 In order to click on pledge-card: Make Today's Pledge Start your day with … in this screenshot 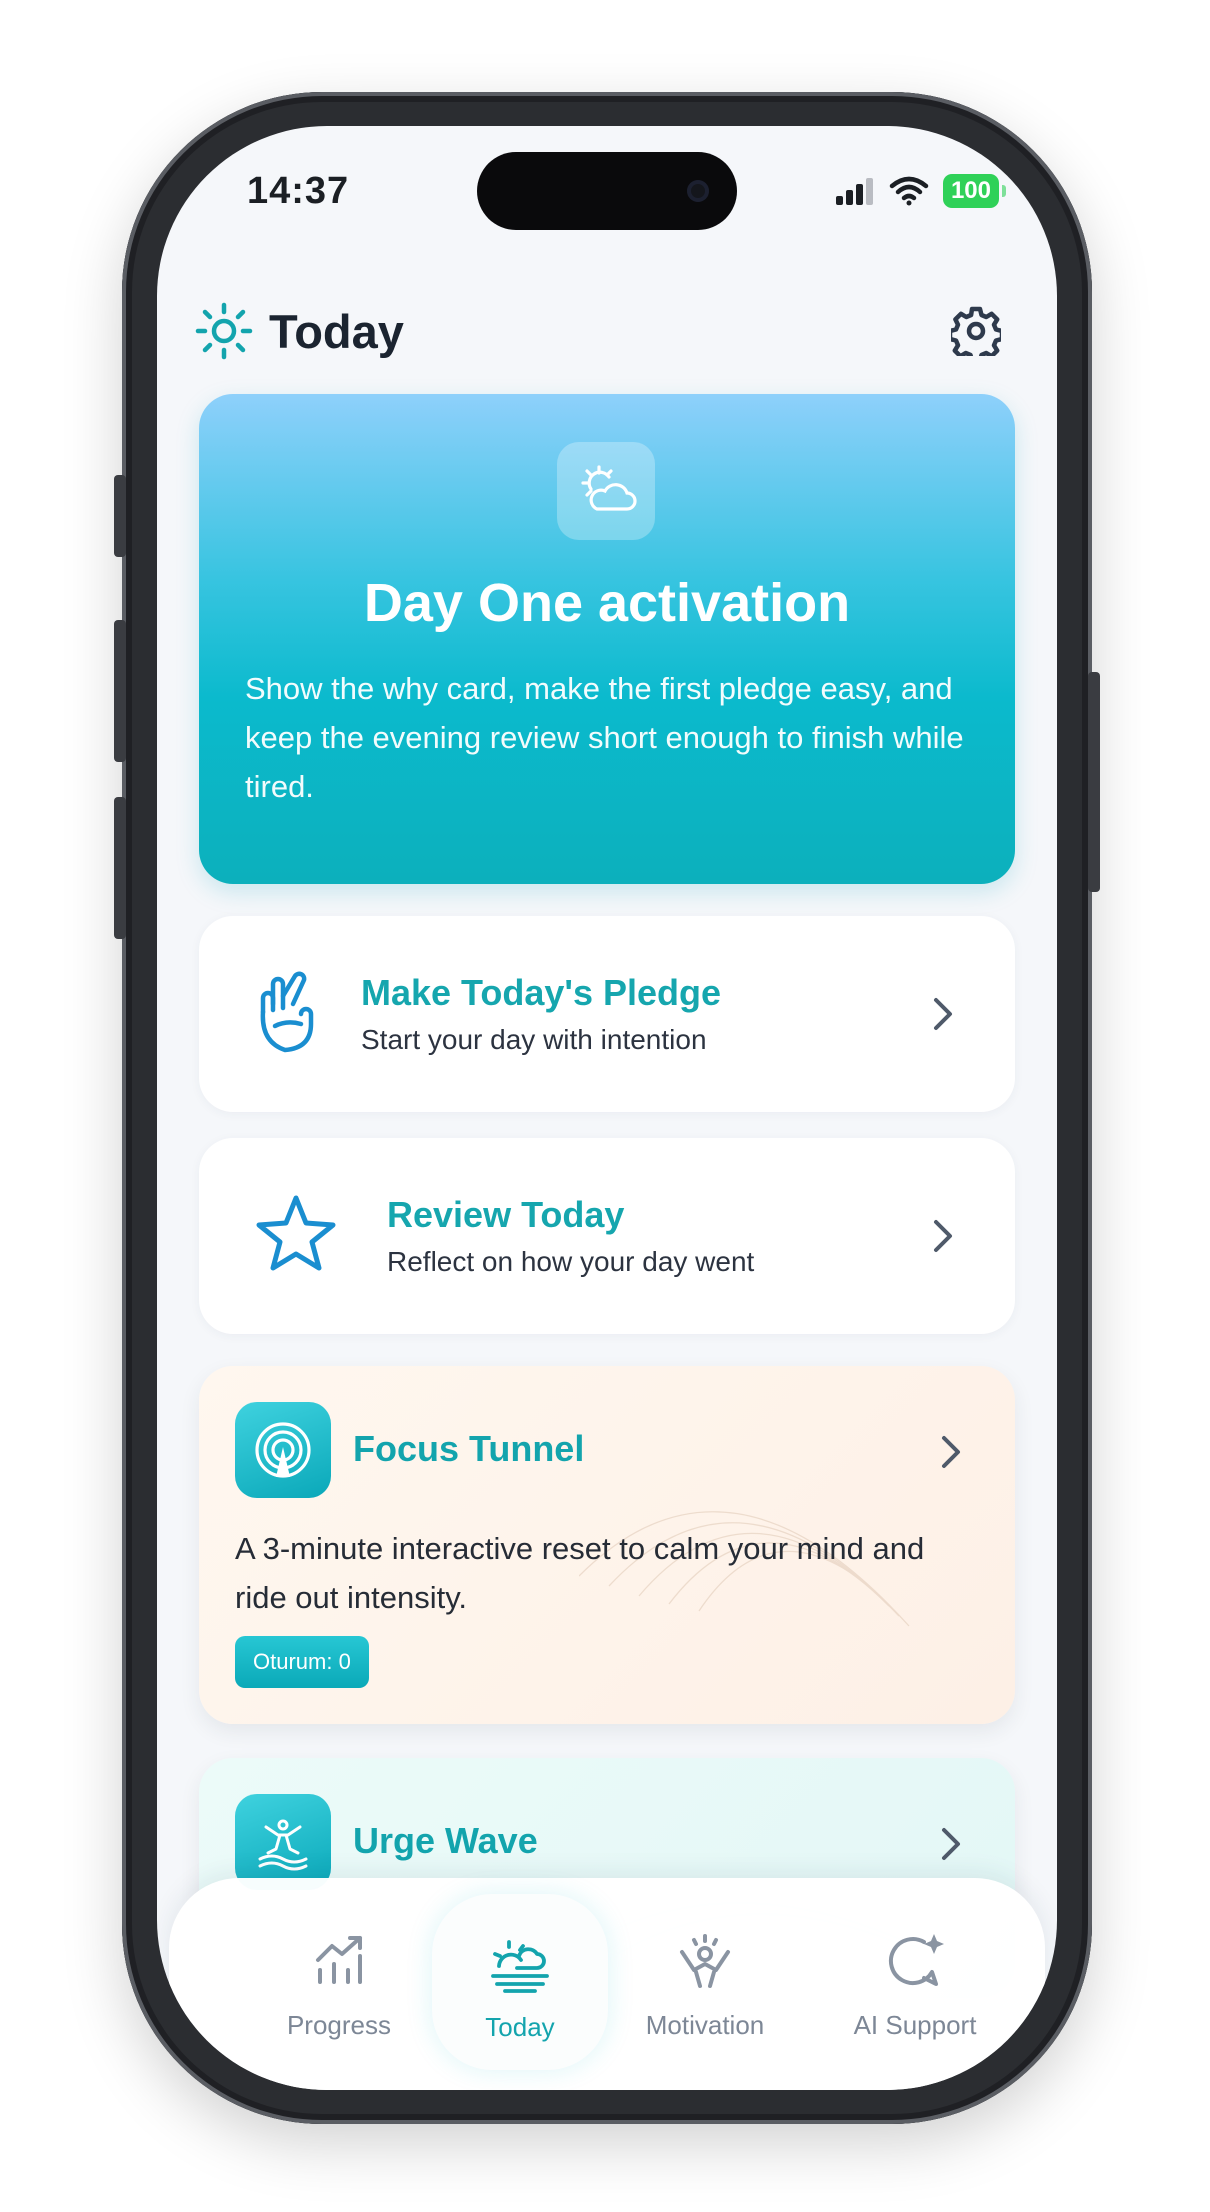, I will do `click(607, 1014)`.